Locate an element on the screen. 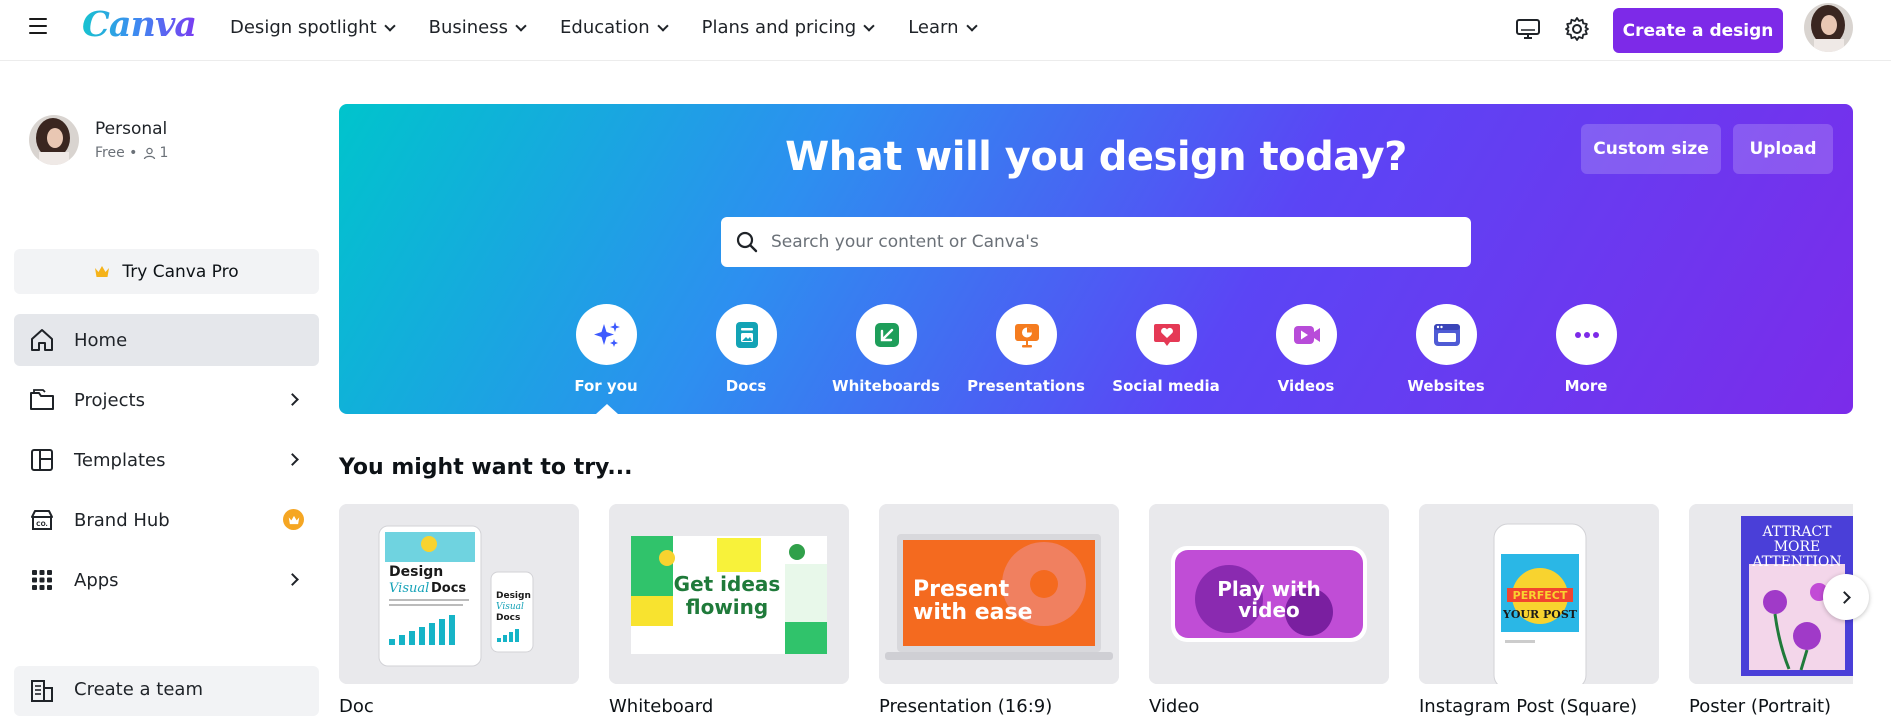  nav-label: Learn is located at coordinates (933, 27).